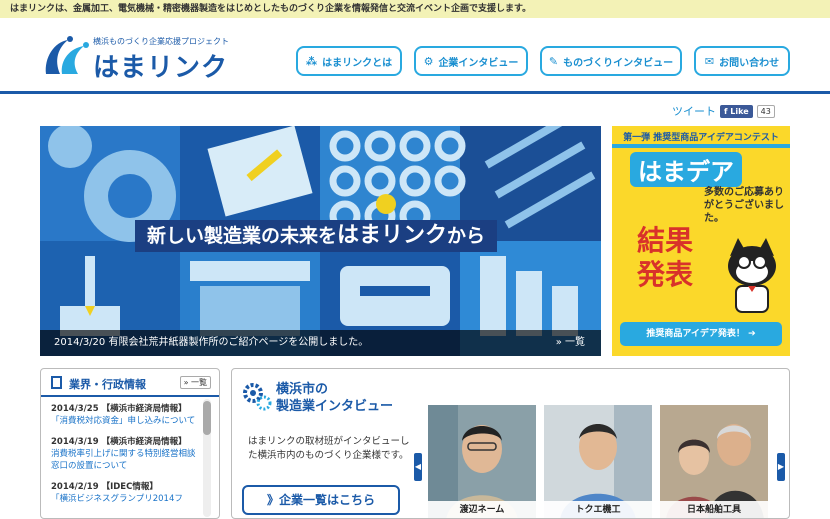 The image size is (830, 519). Describe the element at coordinates (765, 111) in the screenshot. I see `facebook-like-count: 43` at that location.